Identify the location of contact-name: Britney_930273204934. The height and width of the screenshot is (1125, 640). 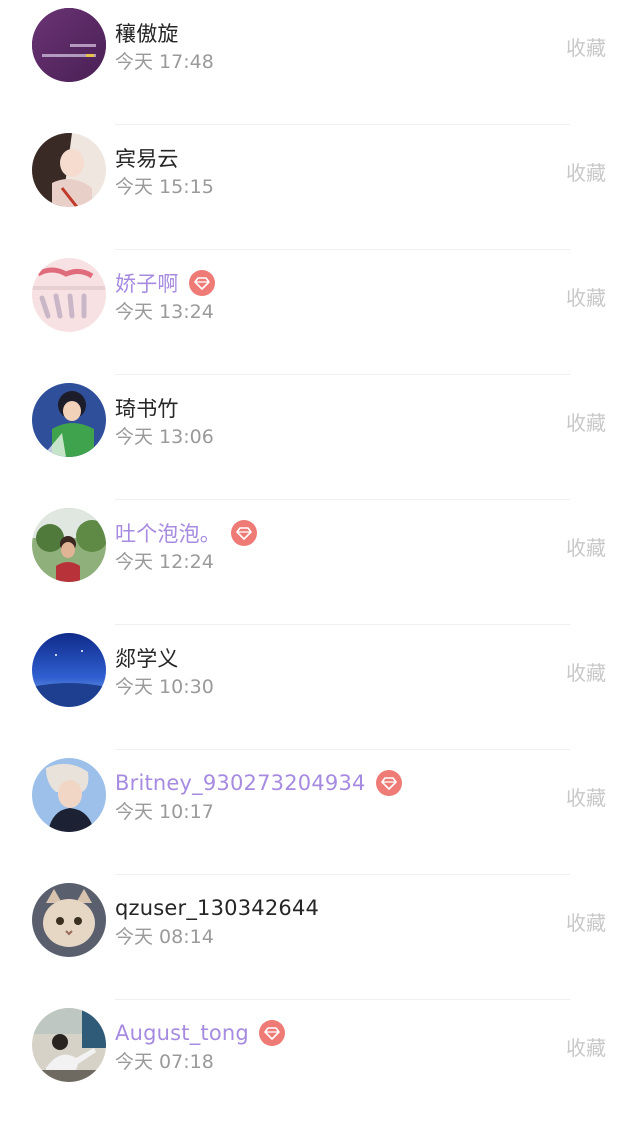
(240, 783).